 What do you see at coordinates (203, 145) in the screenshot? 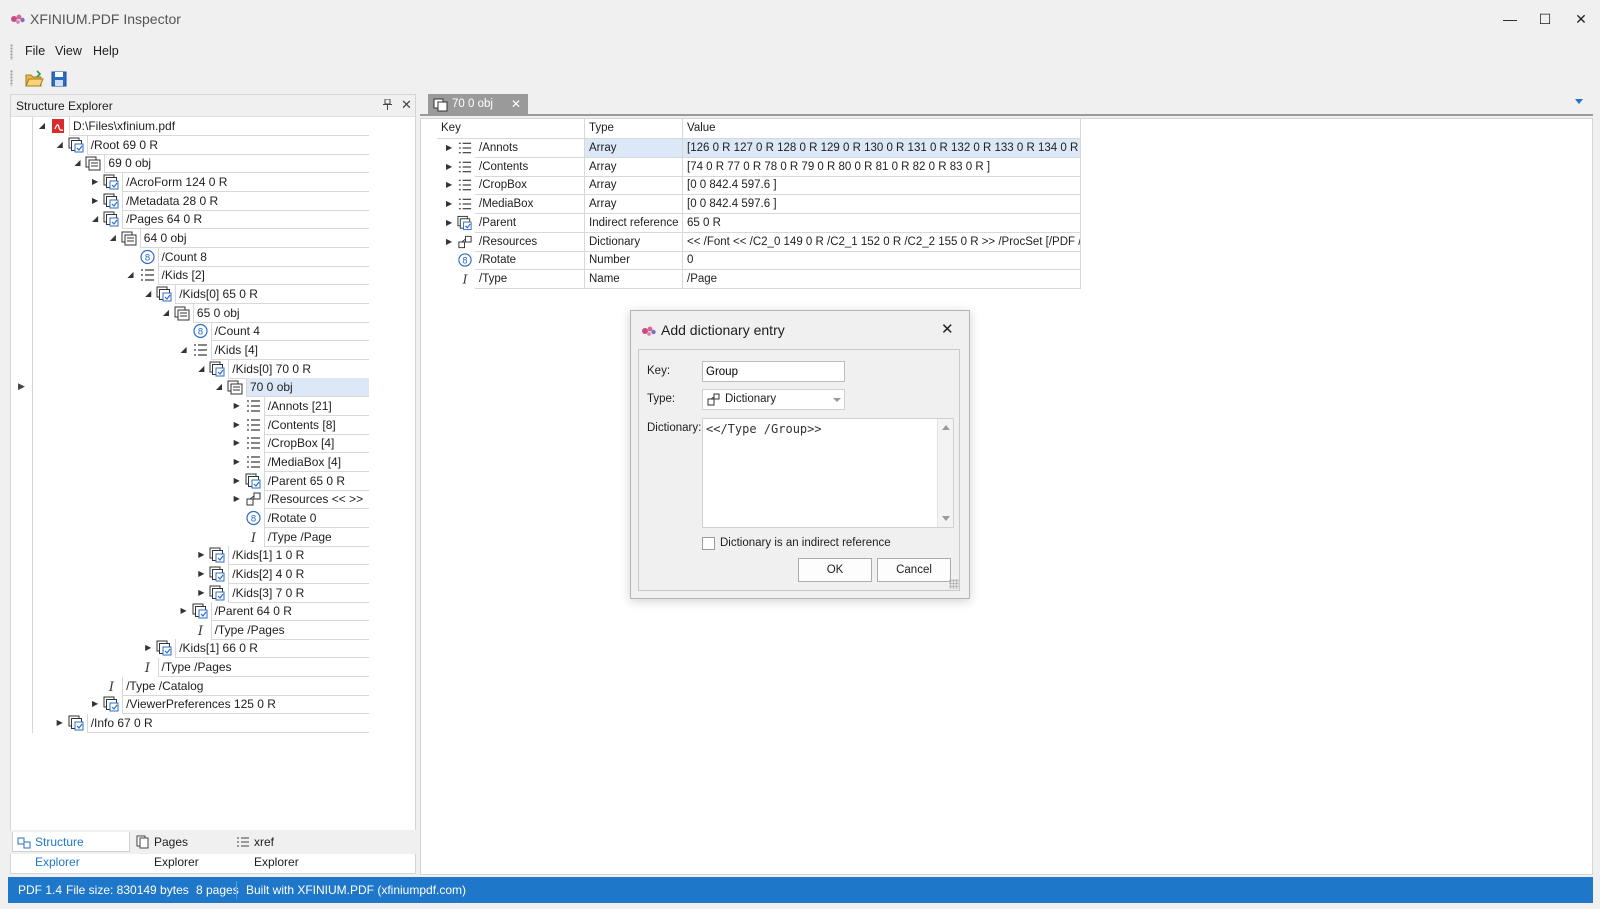
I see `tree-node: ◢ /Root 69 0 R` at bounding box center [203, 145].